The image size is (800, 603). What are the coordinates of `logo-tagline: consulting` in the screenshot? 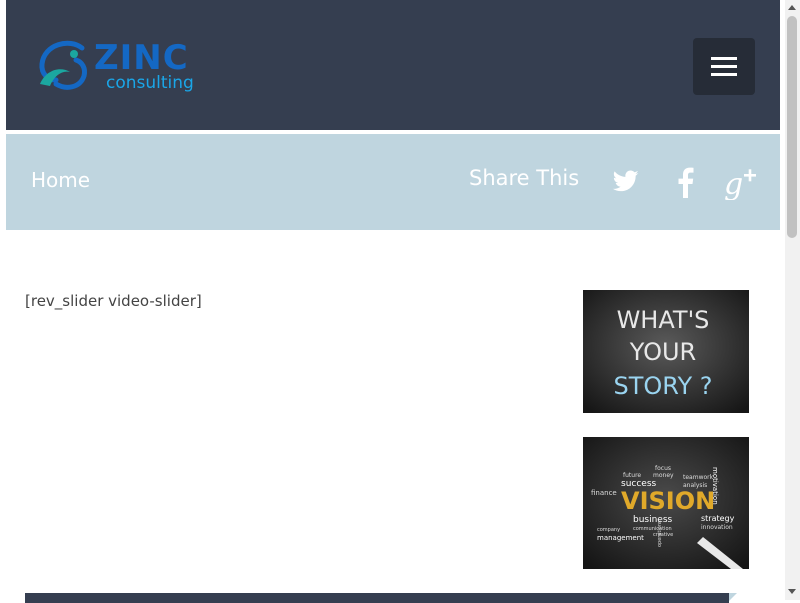 It's located at (150, 83).